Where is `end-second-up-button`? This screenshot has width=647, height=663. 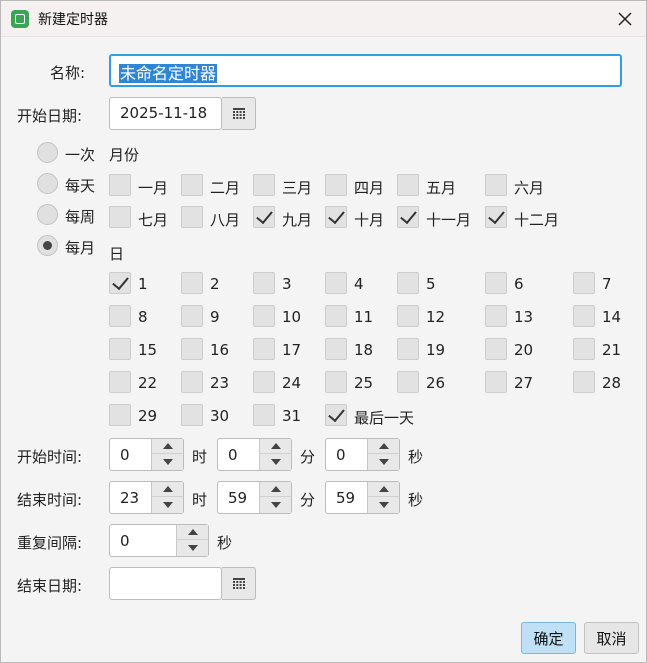 end-second-up-button is located at coordinates (383, 489).